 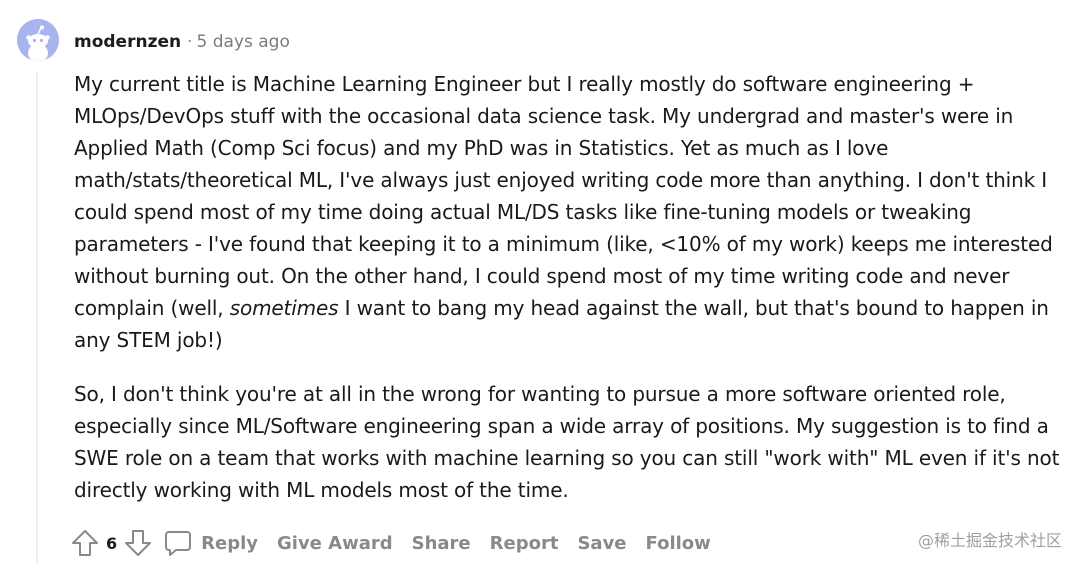 What do you see at coordinates (178, 543) in the screenshot?
I see `speech-bubble-icon` at bounding box center [178, 543].